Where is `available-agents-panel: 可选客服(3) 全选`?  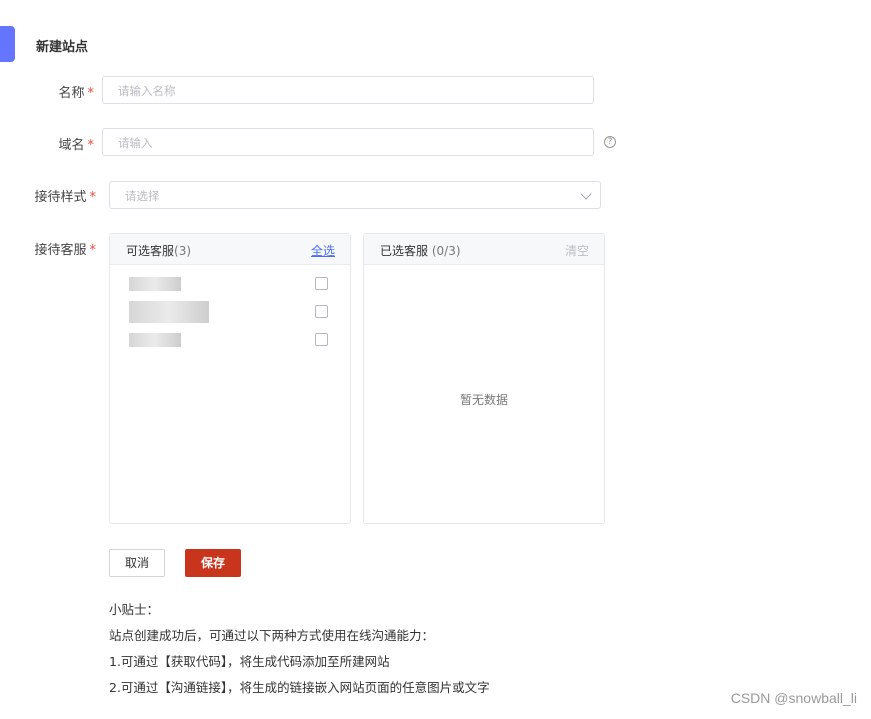
available-agents-panel: 可选客服(3) 全选 is located at coordinates (230, 378).